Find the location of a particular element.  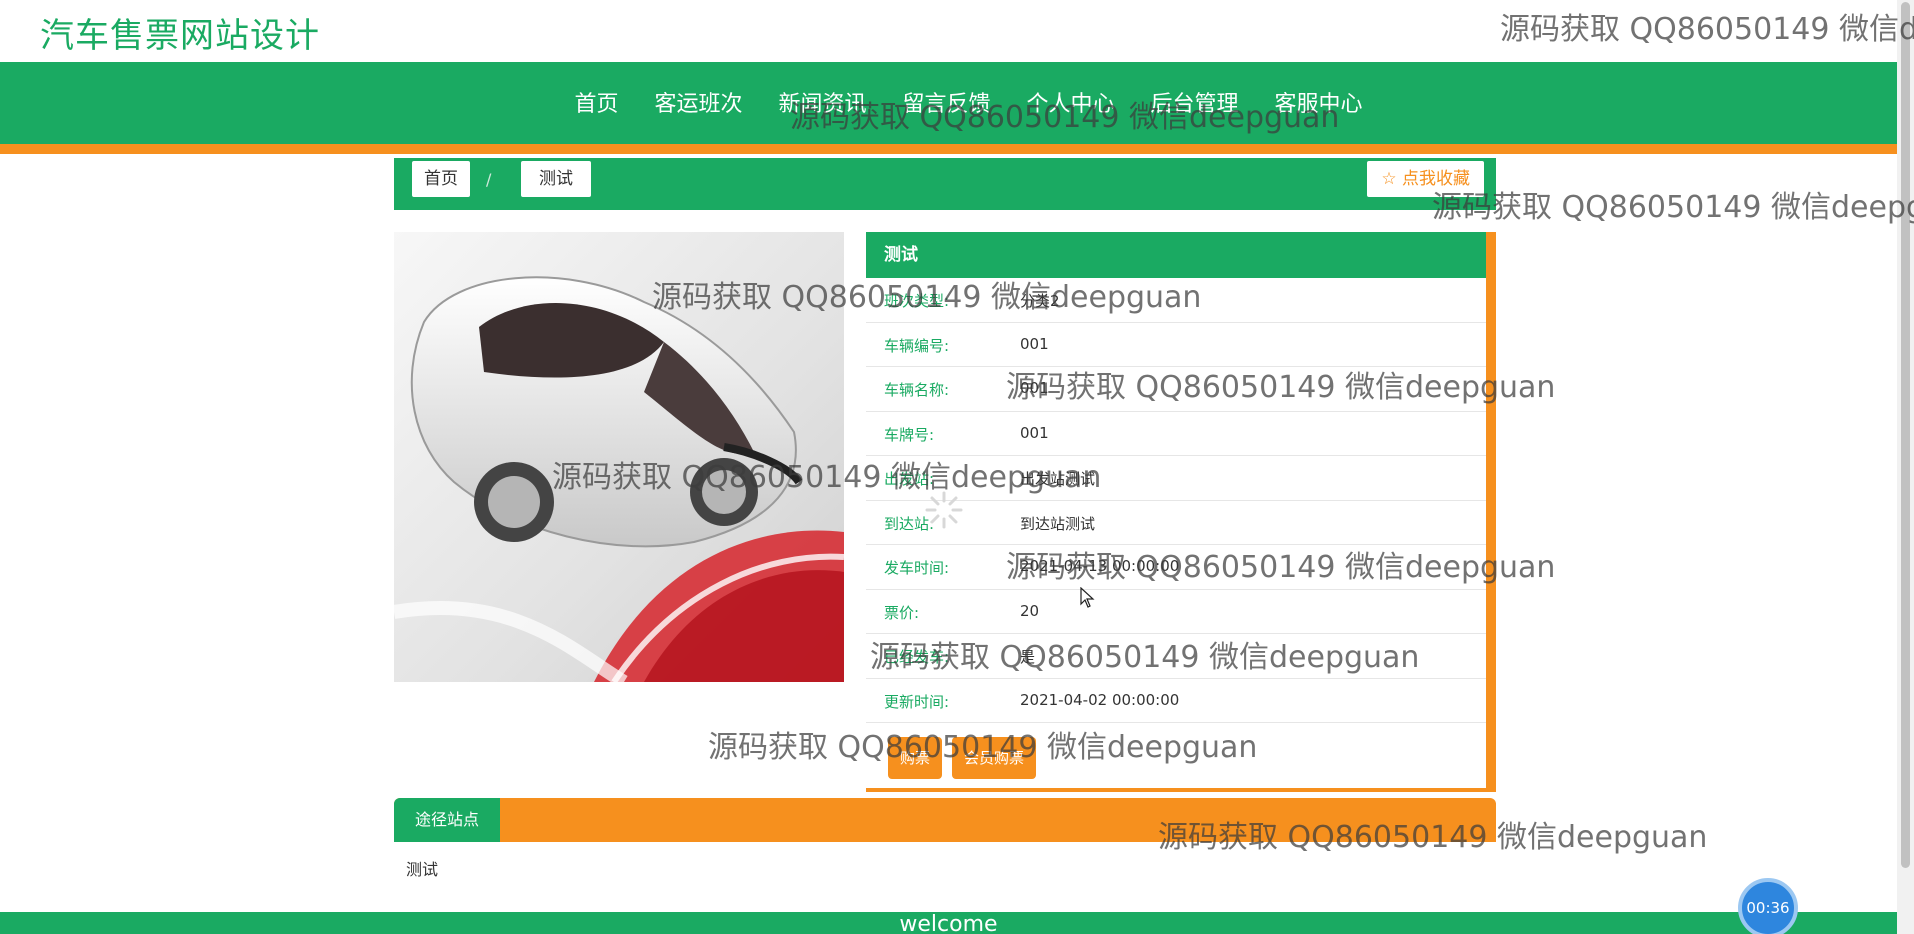

detail-label: 出发站: is located at coordinates (909, 479).